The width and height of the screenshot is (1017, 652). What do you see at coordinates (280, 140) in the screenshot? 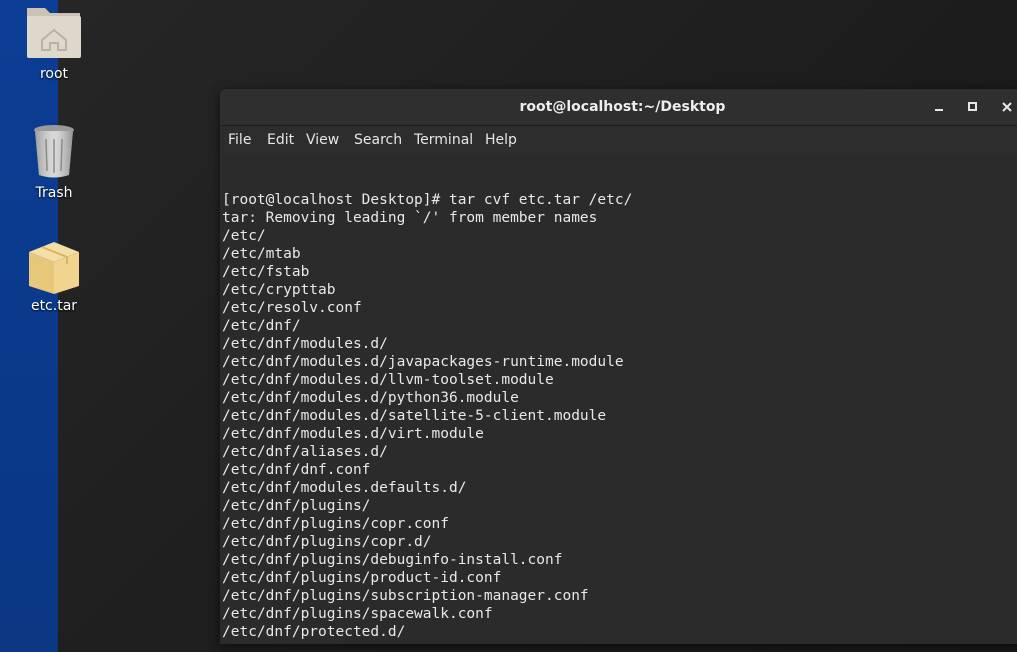
I see `menu-edit: Edit` at bounding box center [280, 140].